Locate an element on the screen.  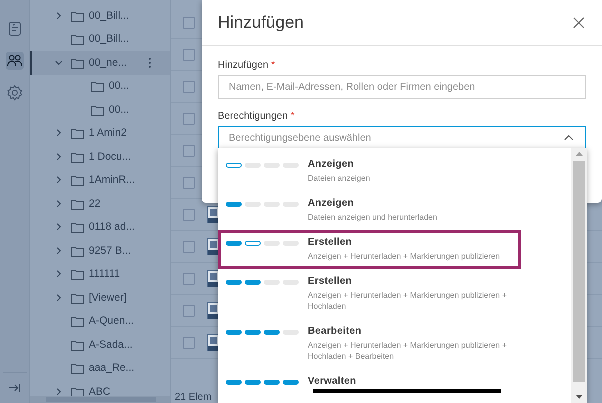
permission-option: Anzeigen Dateien anzeigen und herunterladen is located at coordinates (369, 210).